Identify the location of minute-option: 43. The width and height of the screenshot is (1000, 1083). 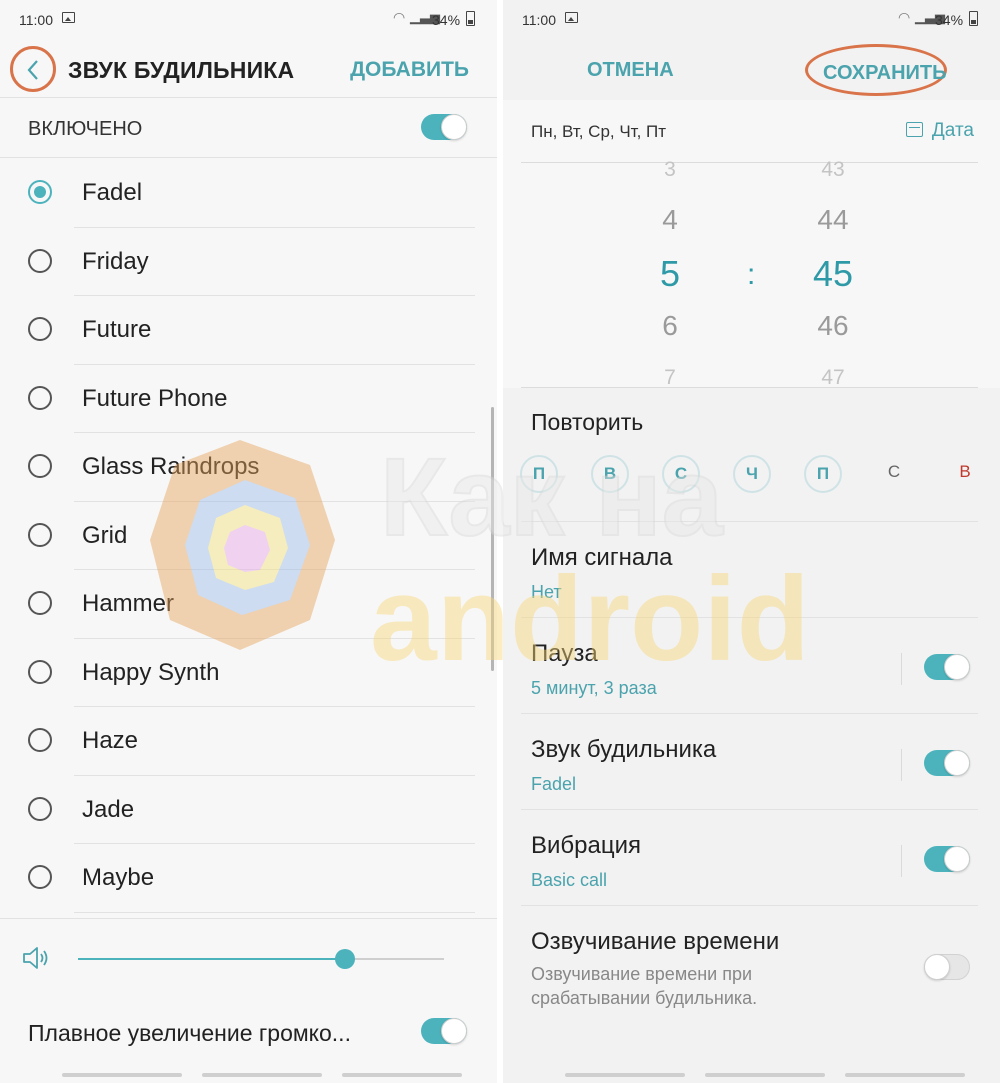
(833, 169).